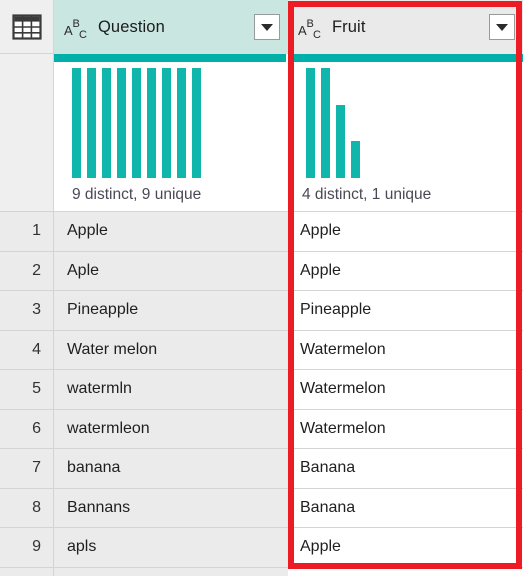  What do you see at coordinates (27, 232) in the screenshot?
I see `row-number: 1` at bounding box center [27, 232].